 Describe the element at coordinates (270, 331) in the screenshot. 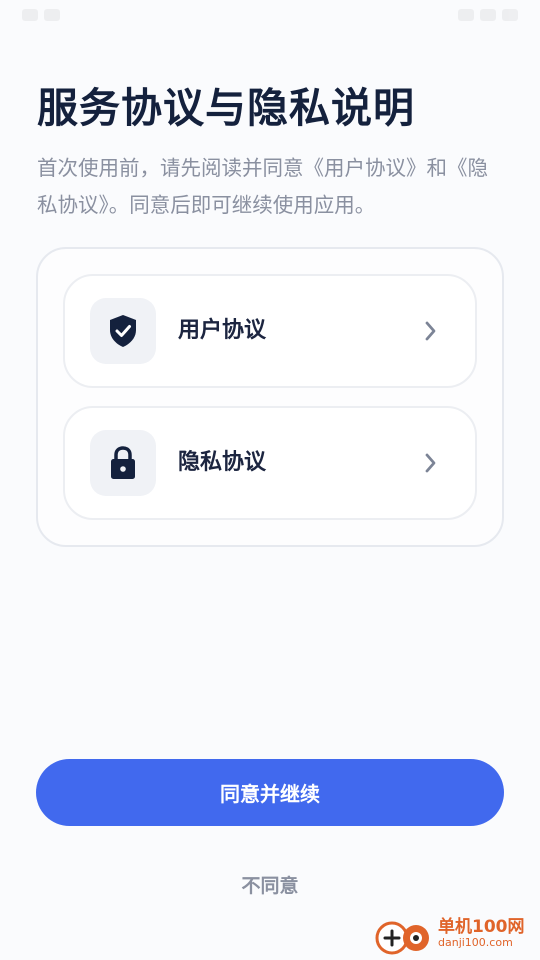

I see `user-agreement-item: 用户协议` at that location.